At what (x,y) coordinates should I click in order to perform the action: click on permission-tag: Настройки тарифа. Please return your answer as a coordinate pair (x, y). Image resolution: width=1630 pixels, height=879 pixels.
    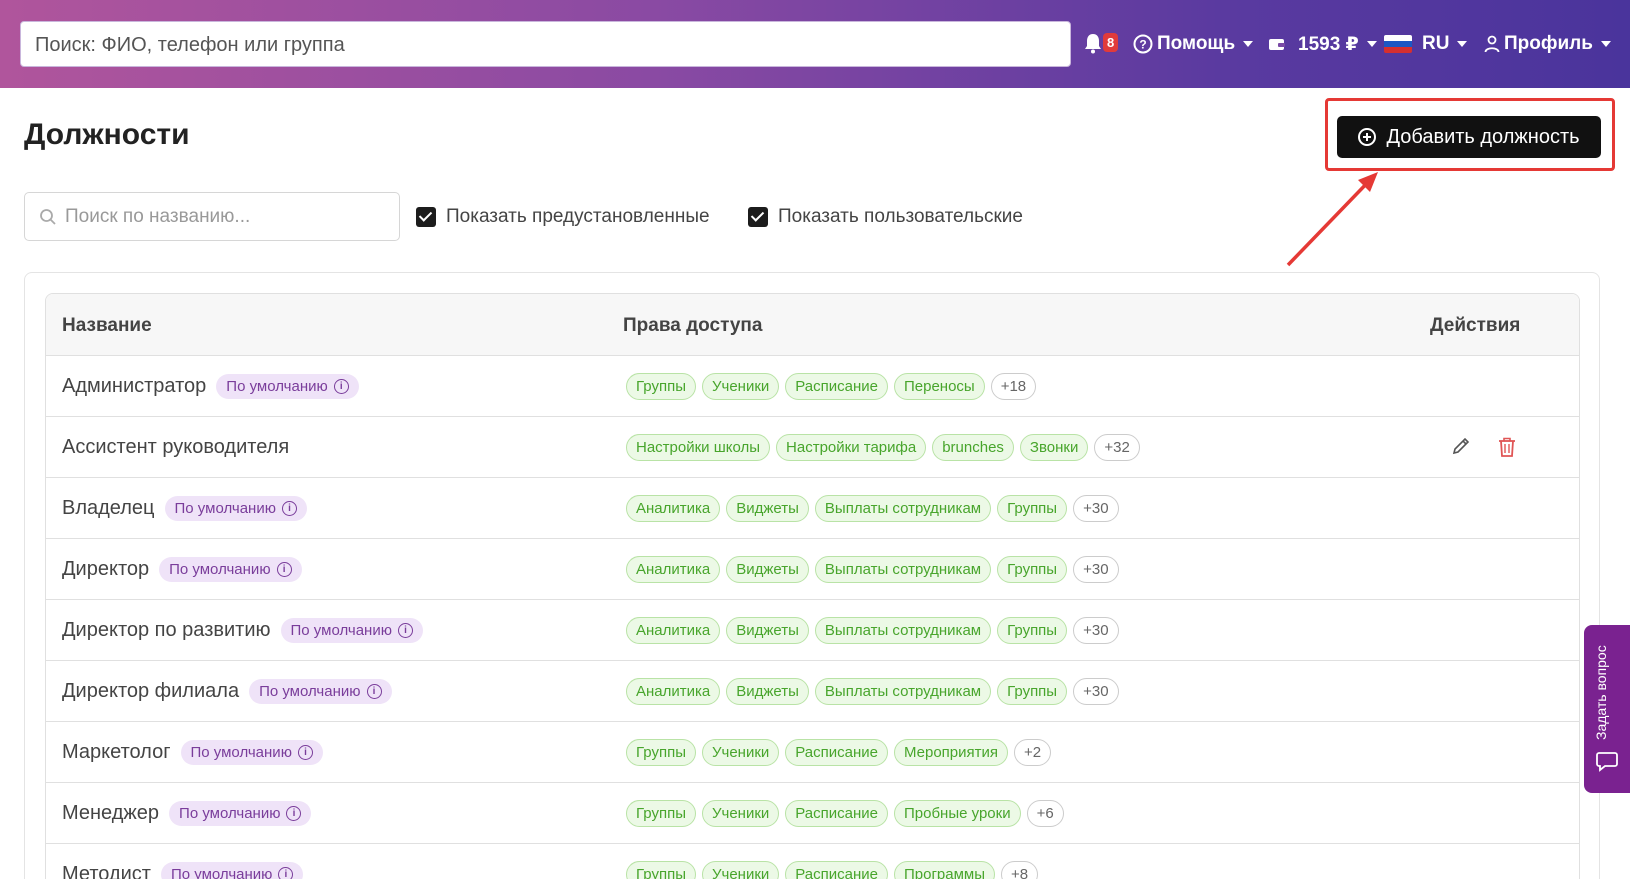
    Looking at the image, I should click on (851, 447).